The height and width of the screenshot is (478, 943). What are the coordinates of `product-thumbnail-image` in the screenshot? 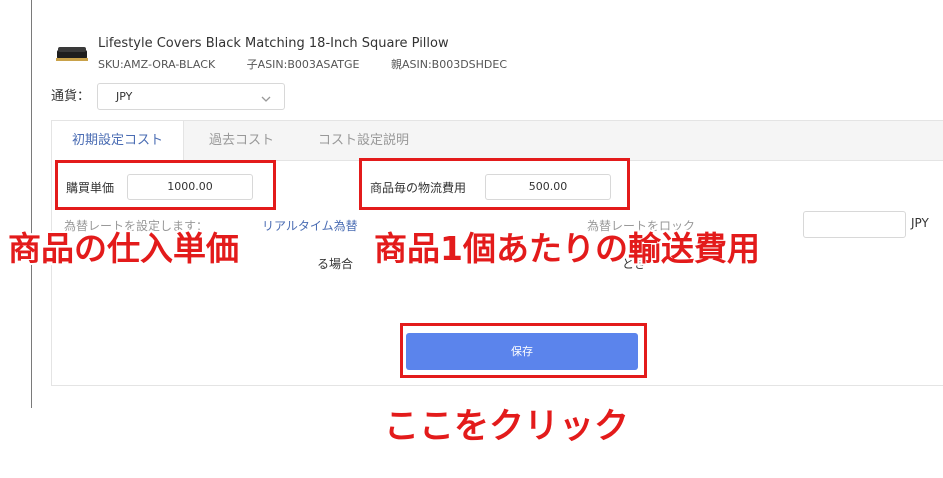 It's located at (72, 53).